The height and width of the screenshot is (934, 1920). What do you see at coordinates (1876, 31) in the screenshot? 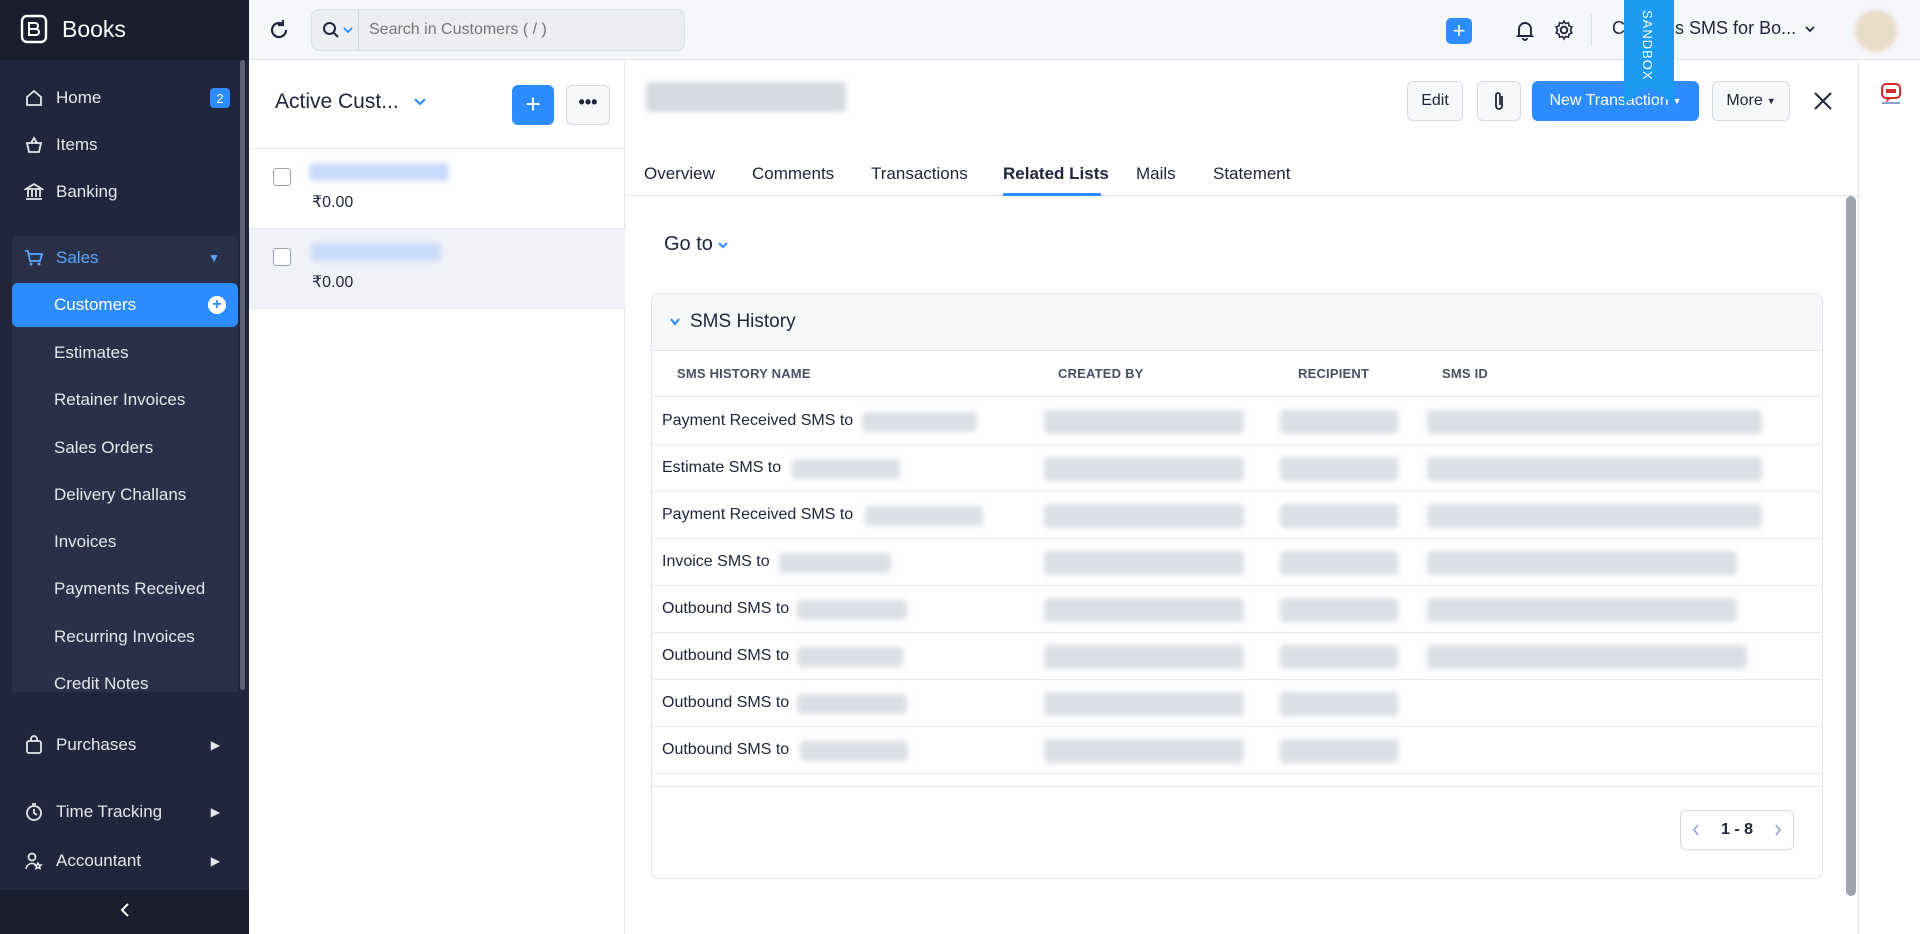
I see `avatar` at bounding box center [1876, 31].